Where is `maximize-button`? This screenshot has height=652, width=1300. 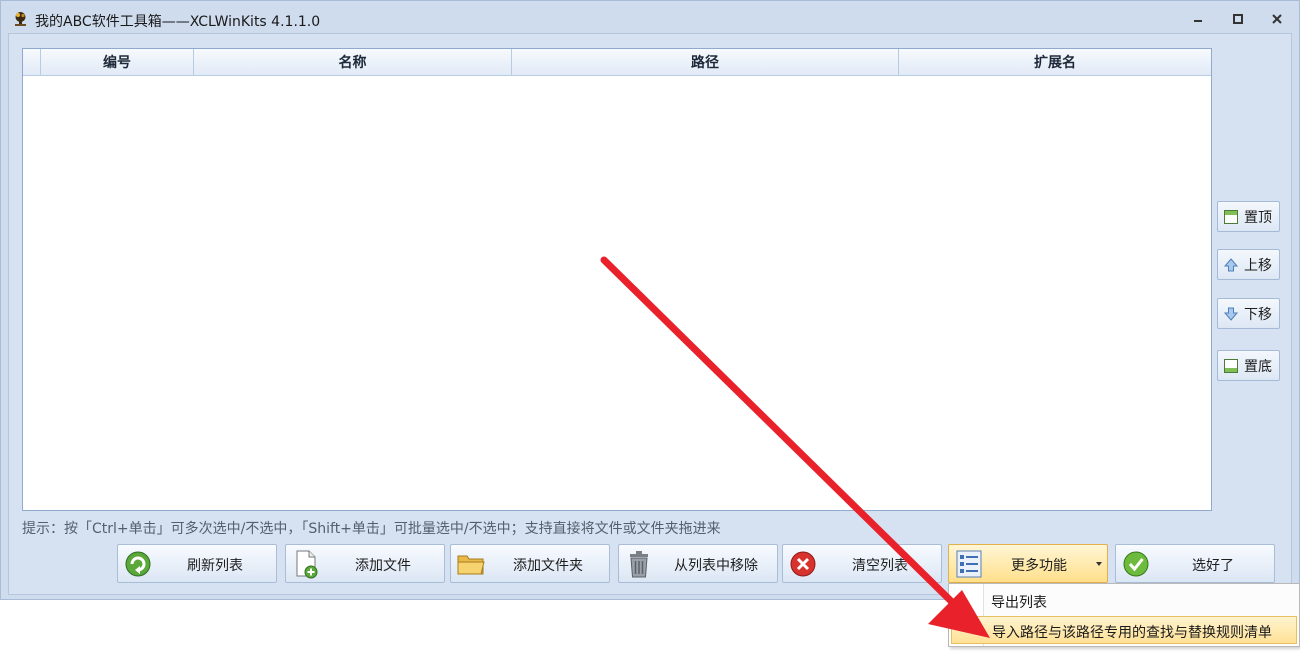 maximize-button is located at coordinates (1238, 19).